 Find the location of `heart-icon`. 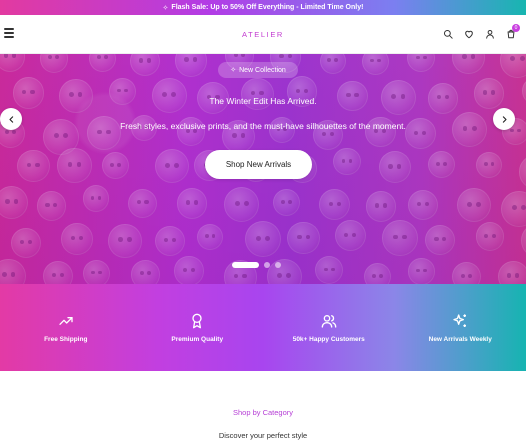

heart-icon is located at coordinates (469, 34).